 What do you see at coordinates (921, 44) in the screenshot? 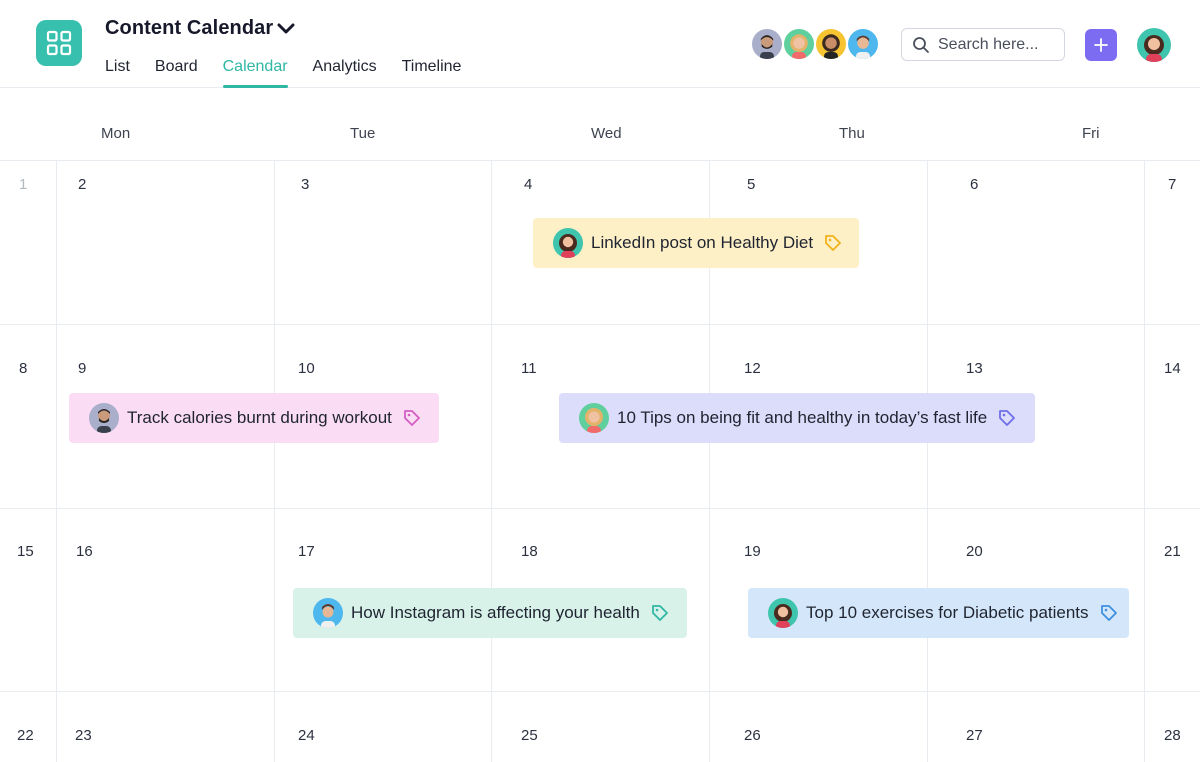
I see `search-icon` at bounding box center [921, 44].